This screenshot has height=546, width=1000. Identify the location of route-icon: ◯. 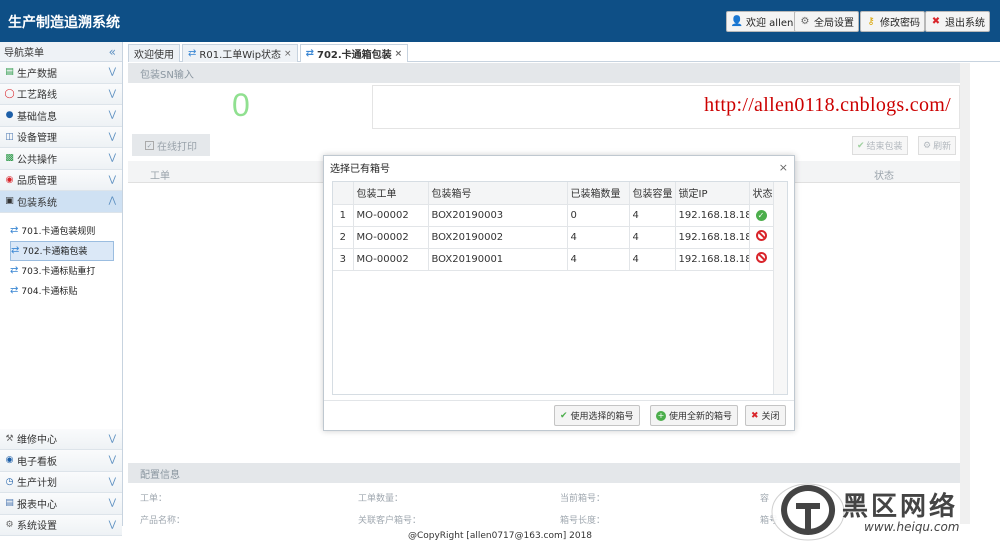
(9, 93).